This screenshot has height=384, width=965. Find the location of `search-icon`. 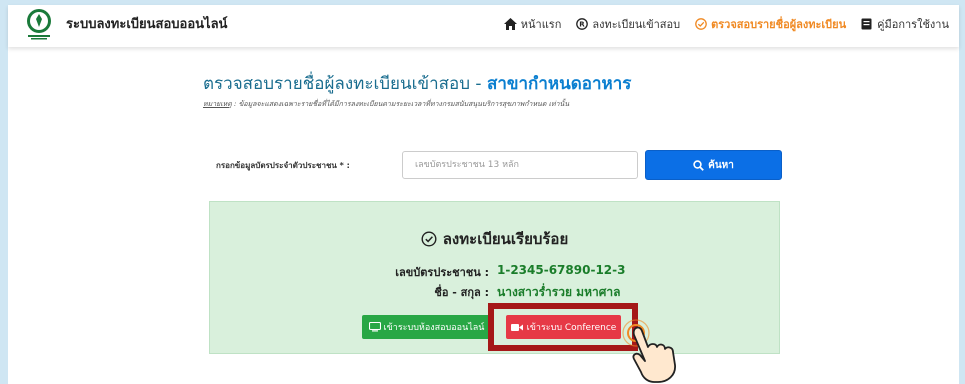

search-icon is located at coordinates (698, 165).